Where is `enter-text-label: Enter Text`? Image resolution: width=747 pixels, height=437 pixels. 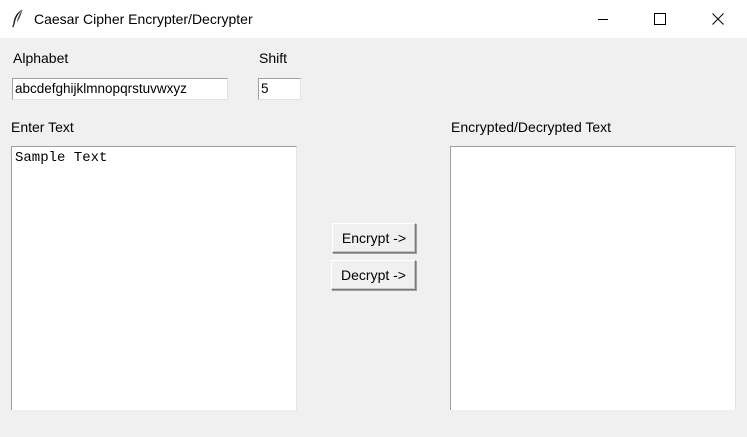
enter-text-label: Enter Text is located at coordinates (42, 127).